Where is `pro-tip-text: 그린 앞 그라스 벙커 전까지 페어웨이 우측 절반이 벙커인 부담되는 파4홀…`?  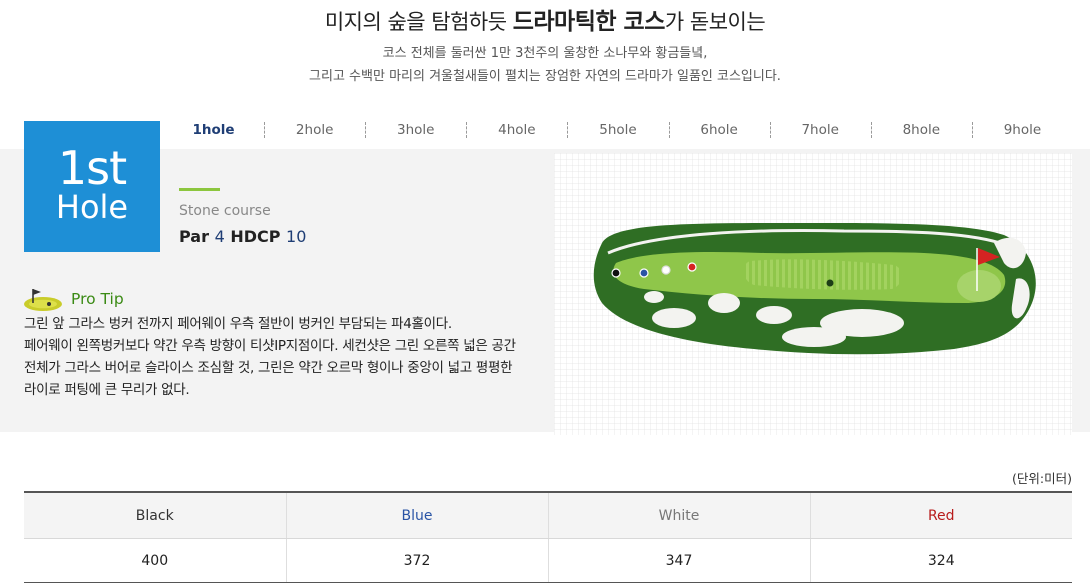 pro-tip-text: 그린 앞 그라스 벙커 전까지 페어웨이 우측 절반이 벙커인 부담되는 파4홀… is located at coordinates (286, 357).